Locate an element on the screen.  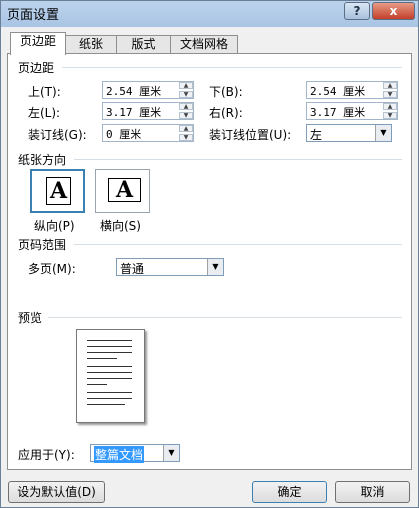
pages-section-title: 页码范围 is located at coordinates (42, 245).